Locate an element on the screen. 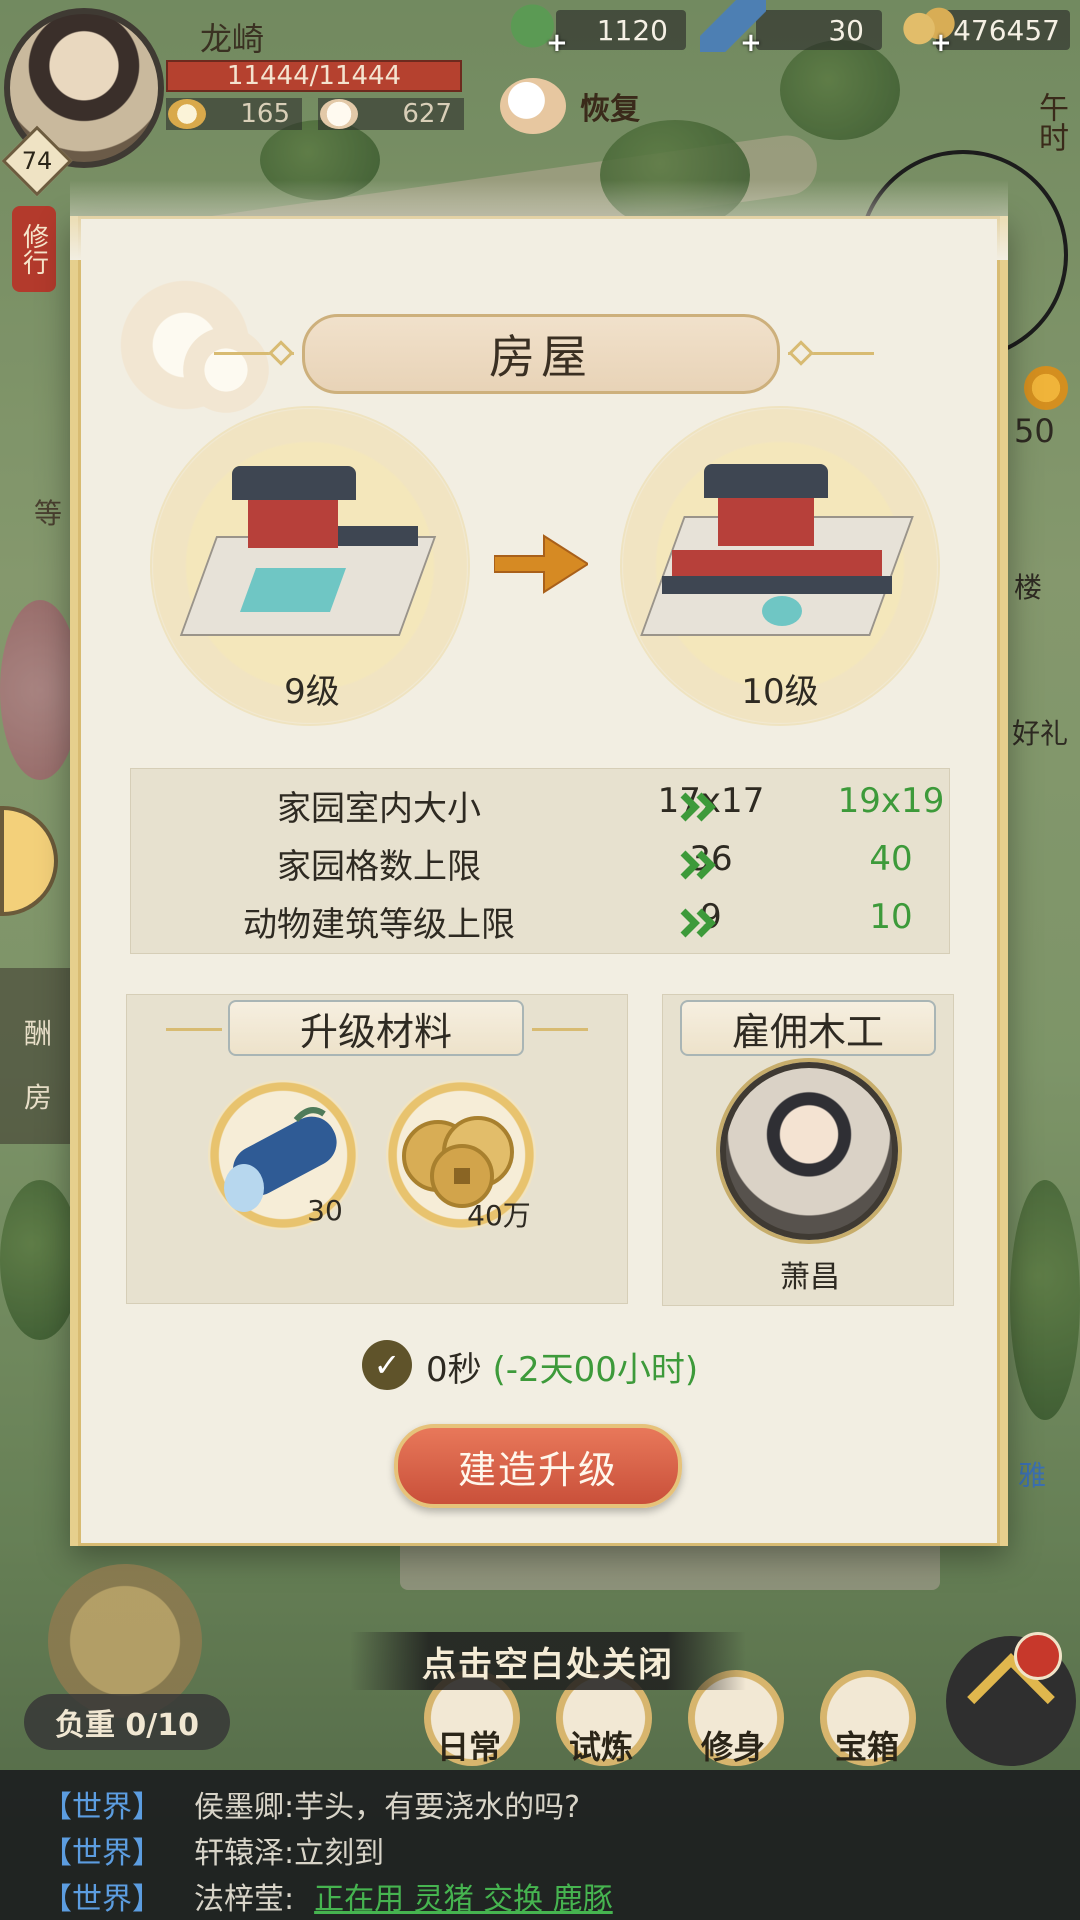 This screenshot has height=1920, width=1080. current-house-image is located at coordinates (308, 556).